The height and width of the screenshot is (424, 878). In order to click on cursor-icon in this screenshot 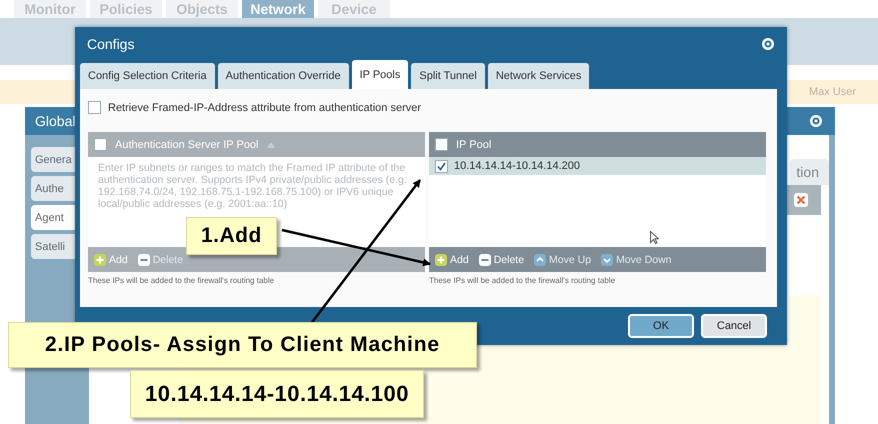, I will do `click(654, 237)`.